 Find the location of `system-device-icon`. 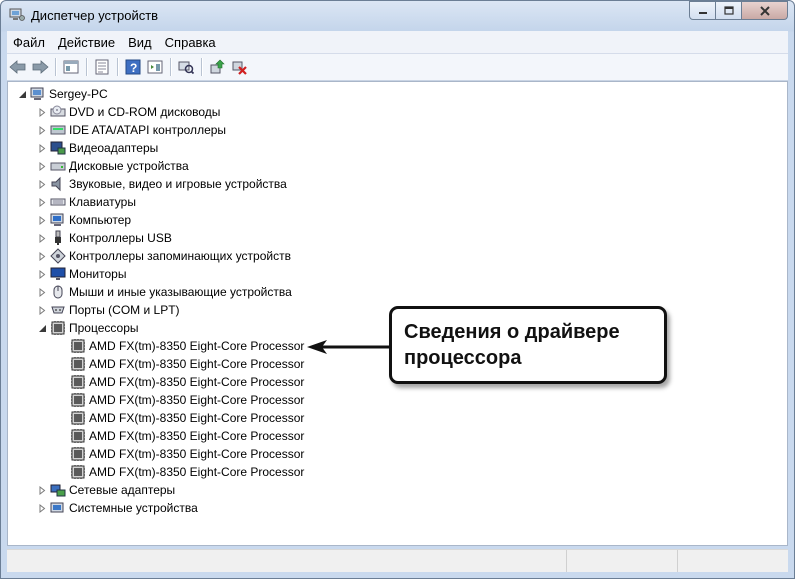

system-device-icon is located at coordinates (58, 508).